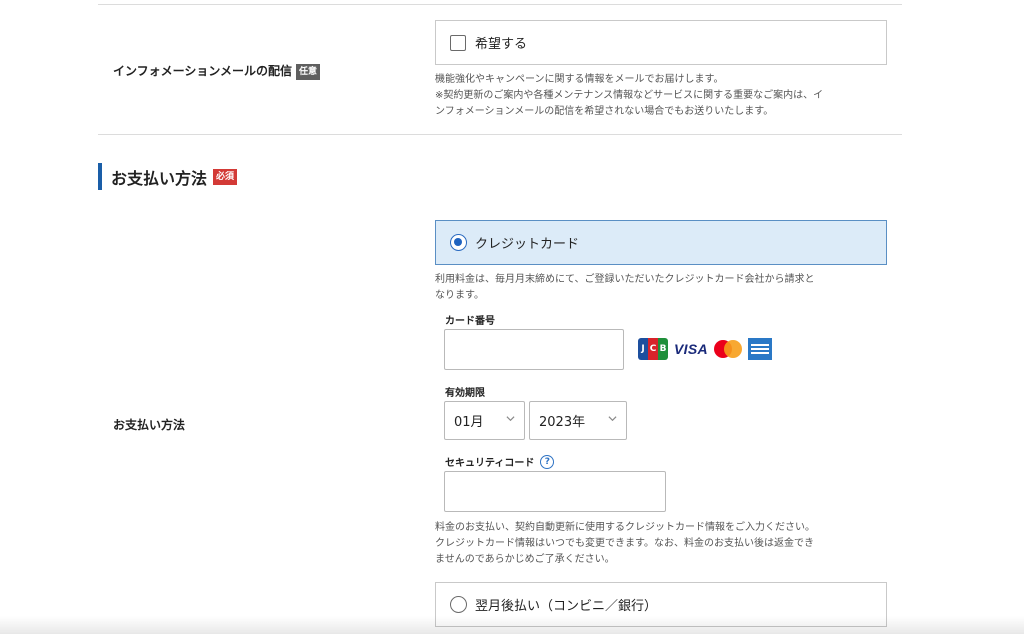  Describe the element at coordinates (225, 176) in the screenshot. I see `required-badge: 必須` at that location.